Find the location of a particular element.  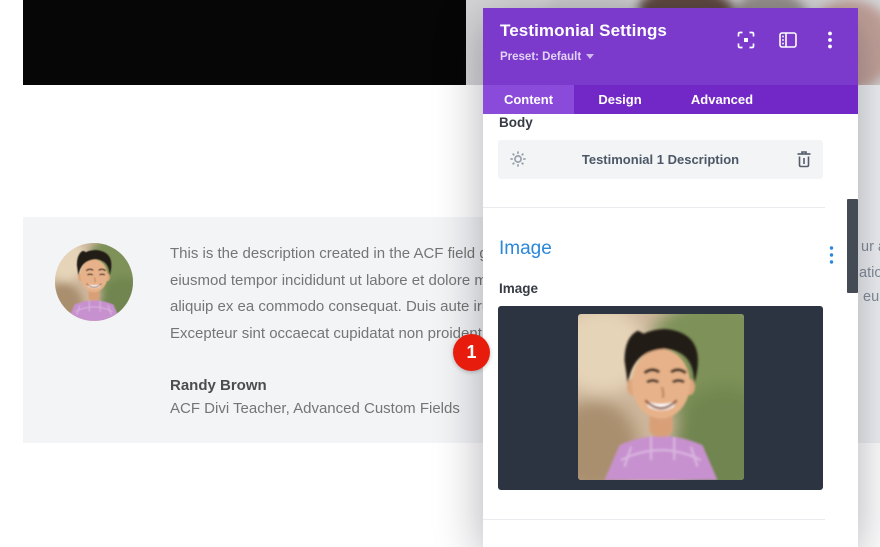

testimonial-avatar-photo is located at coordinates (94, 282).